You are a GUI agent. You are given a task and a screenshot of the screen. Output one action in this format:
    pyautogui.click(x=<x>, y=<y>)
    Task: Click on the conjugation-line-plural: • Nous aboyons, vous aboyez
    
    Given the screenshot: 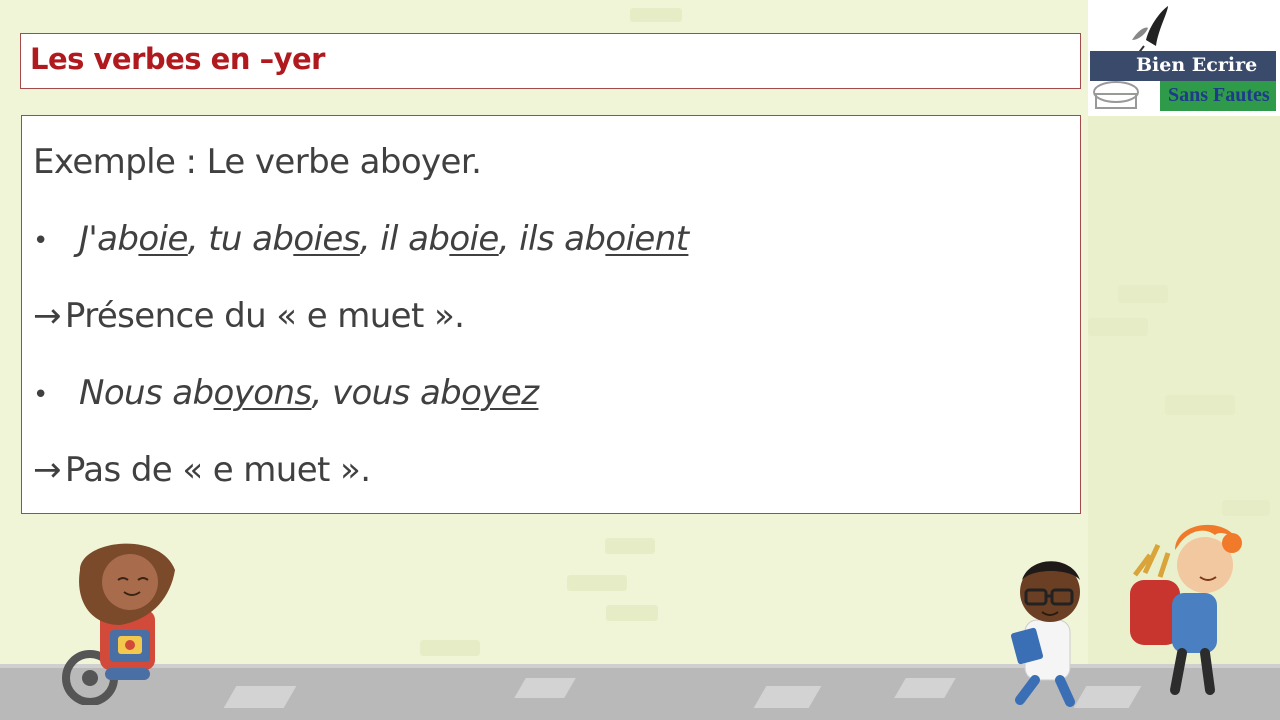 What is the action you would take?
    pyautogui.click(x=286, y=393)
    